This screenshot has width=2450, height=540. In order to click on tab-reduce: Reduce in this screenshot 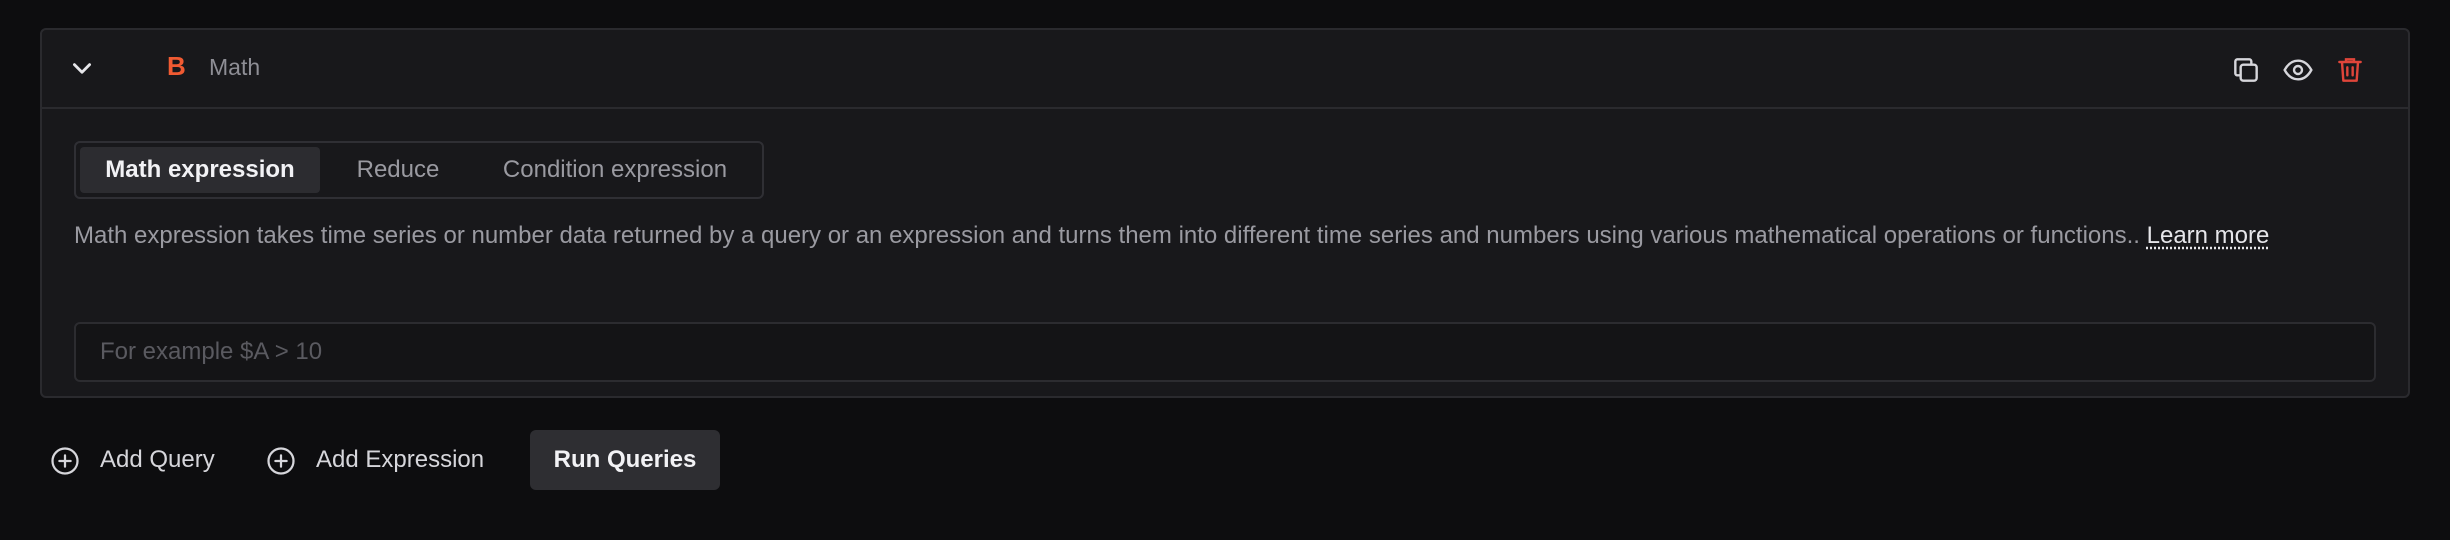, I will do `click(398, 170)`.